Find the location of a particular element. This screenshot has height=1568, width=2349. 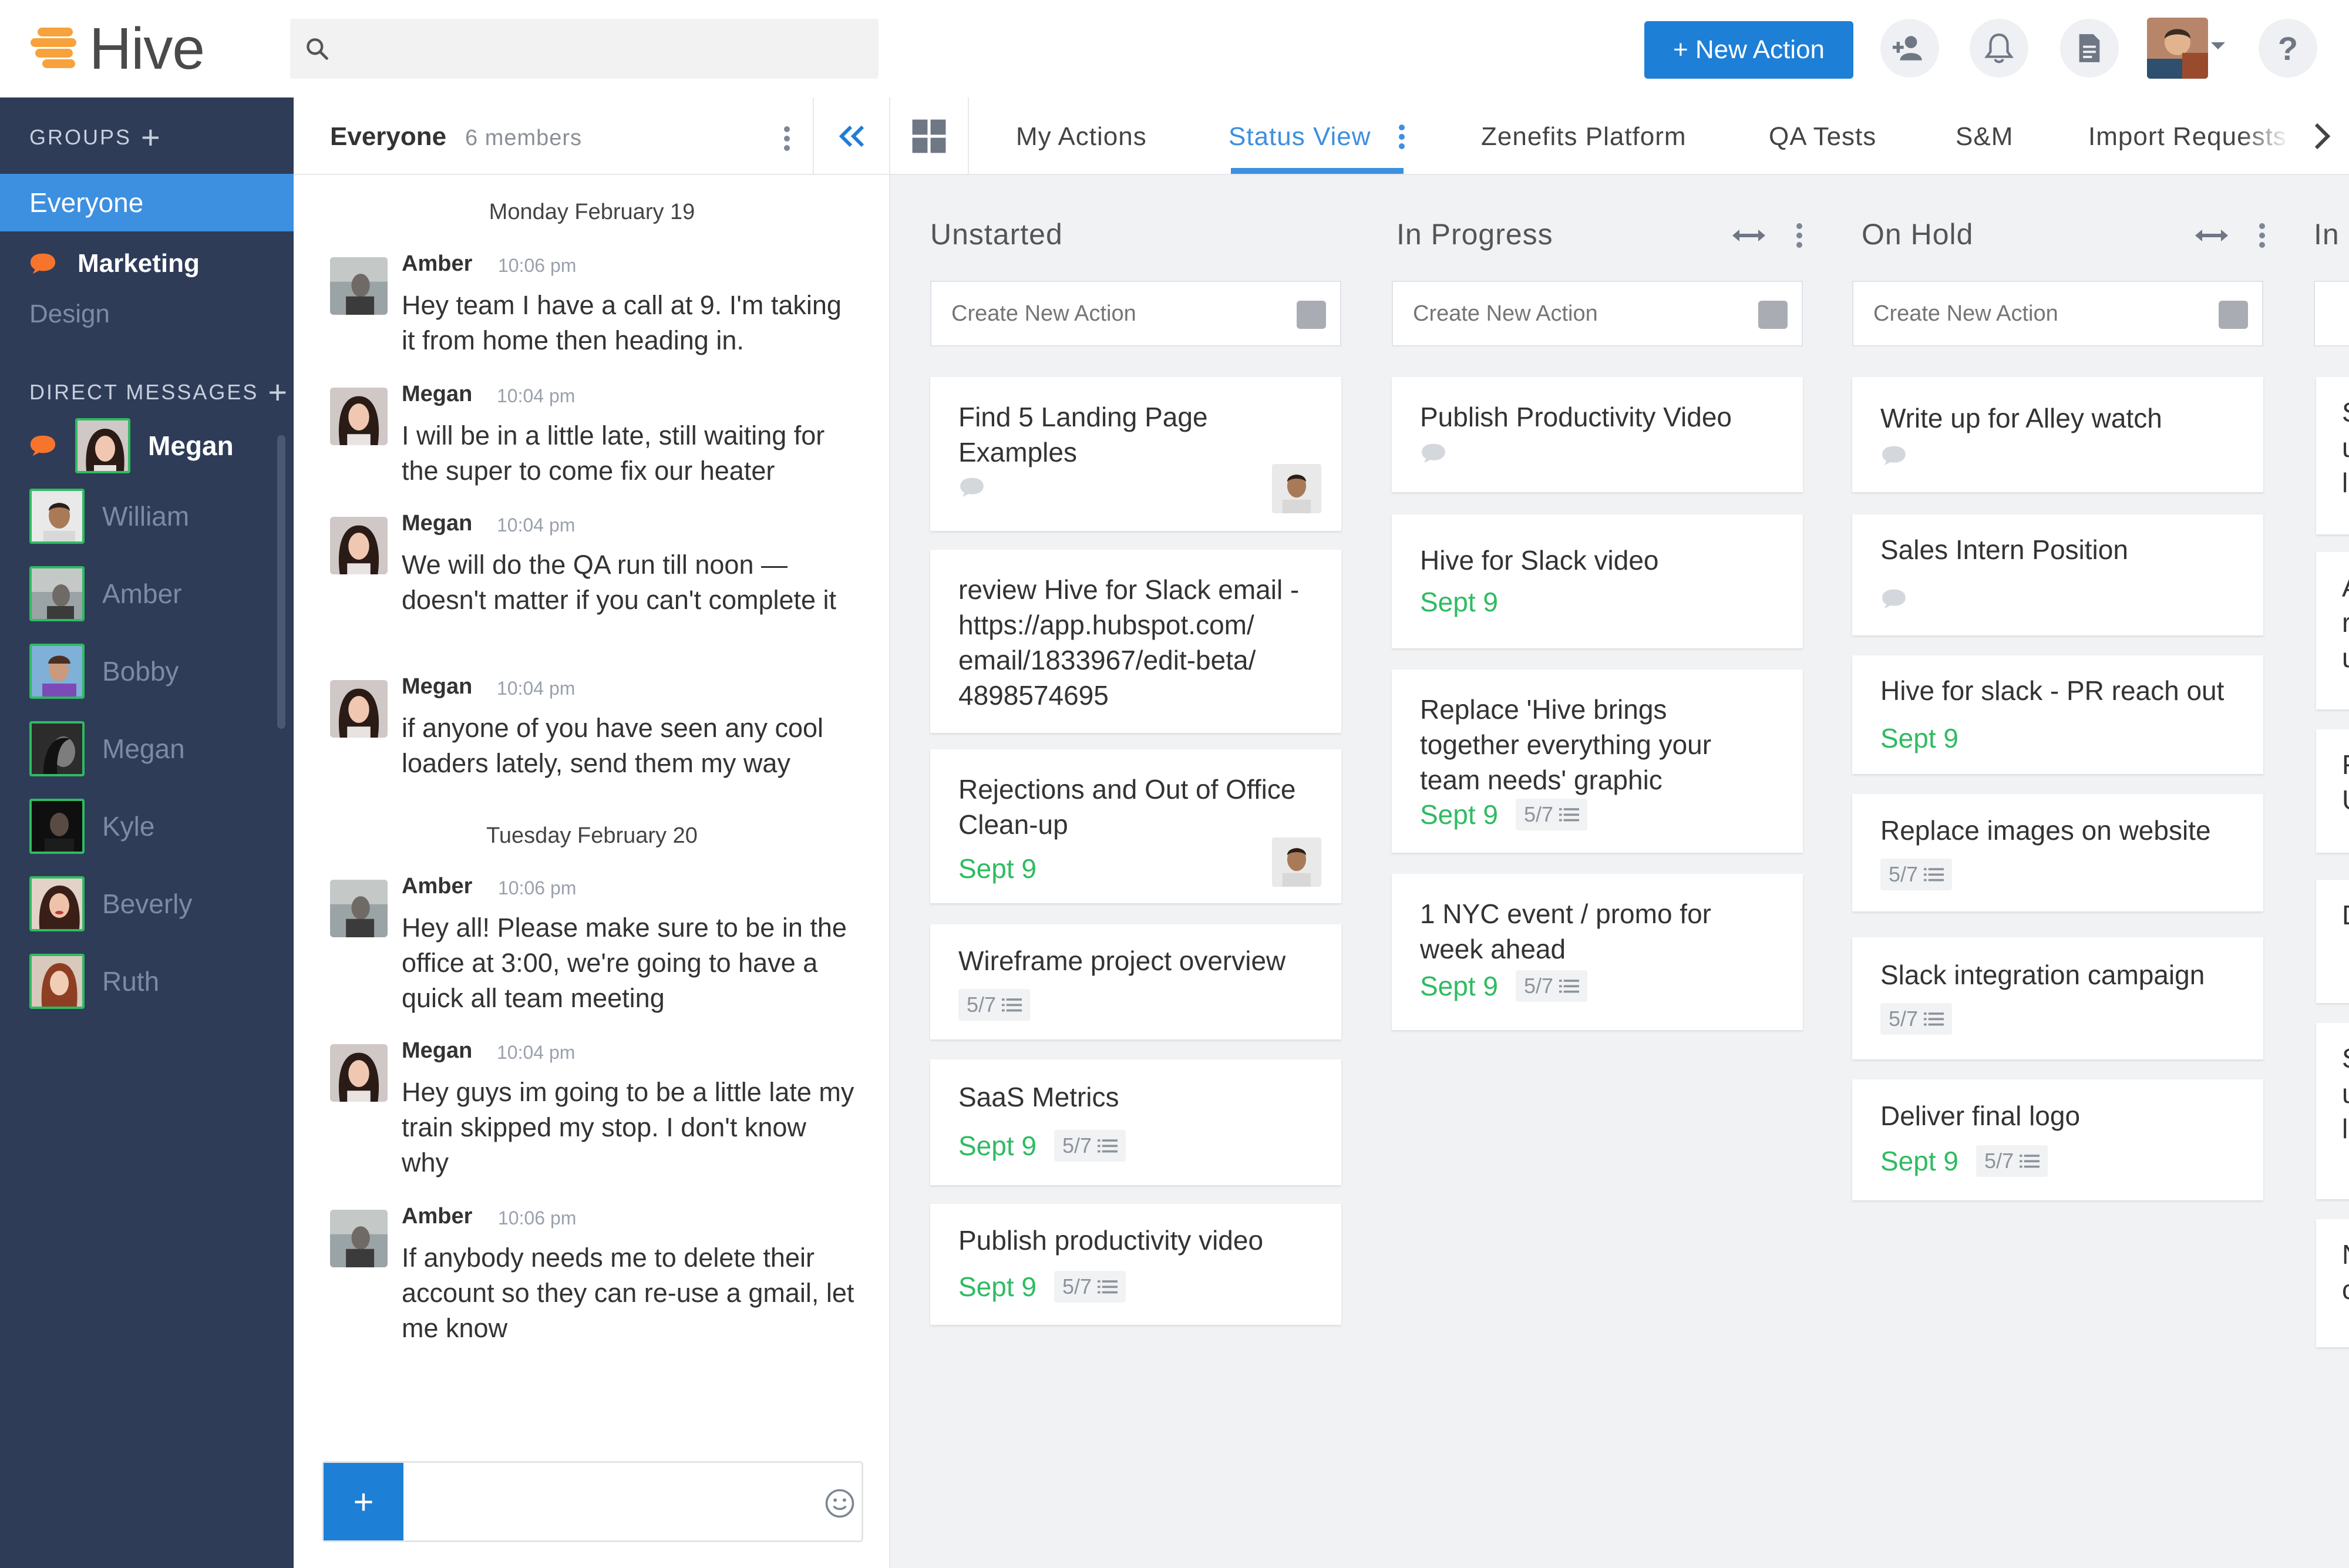

action-card: Slack integration campaign 5/7 is located at coordinates (2058, 998).